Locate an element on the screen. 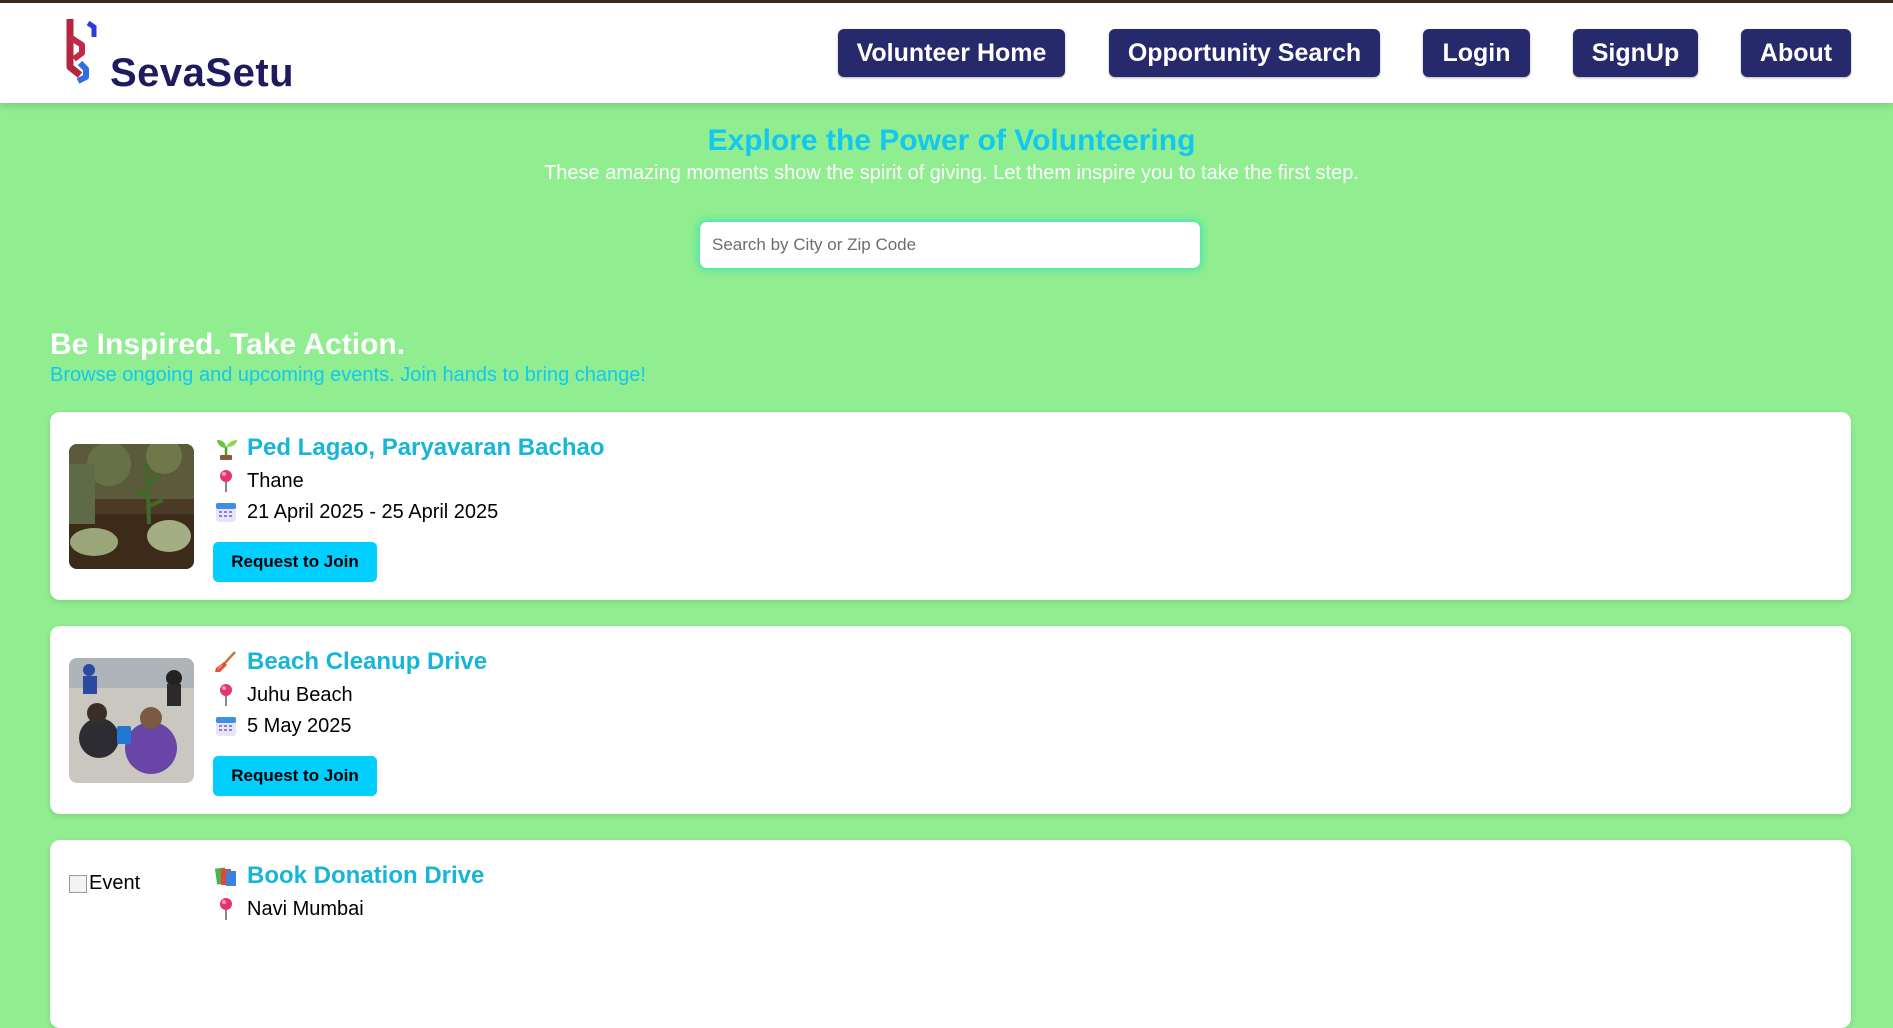 The image size is (1893, 1028). event-location-text: Navi Mumbai is located at coordinates (305, 908).